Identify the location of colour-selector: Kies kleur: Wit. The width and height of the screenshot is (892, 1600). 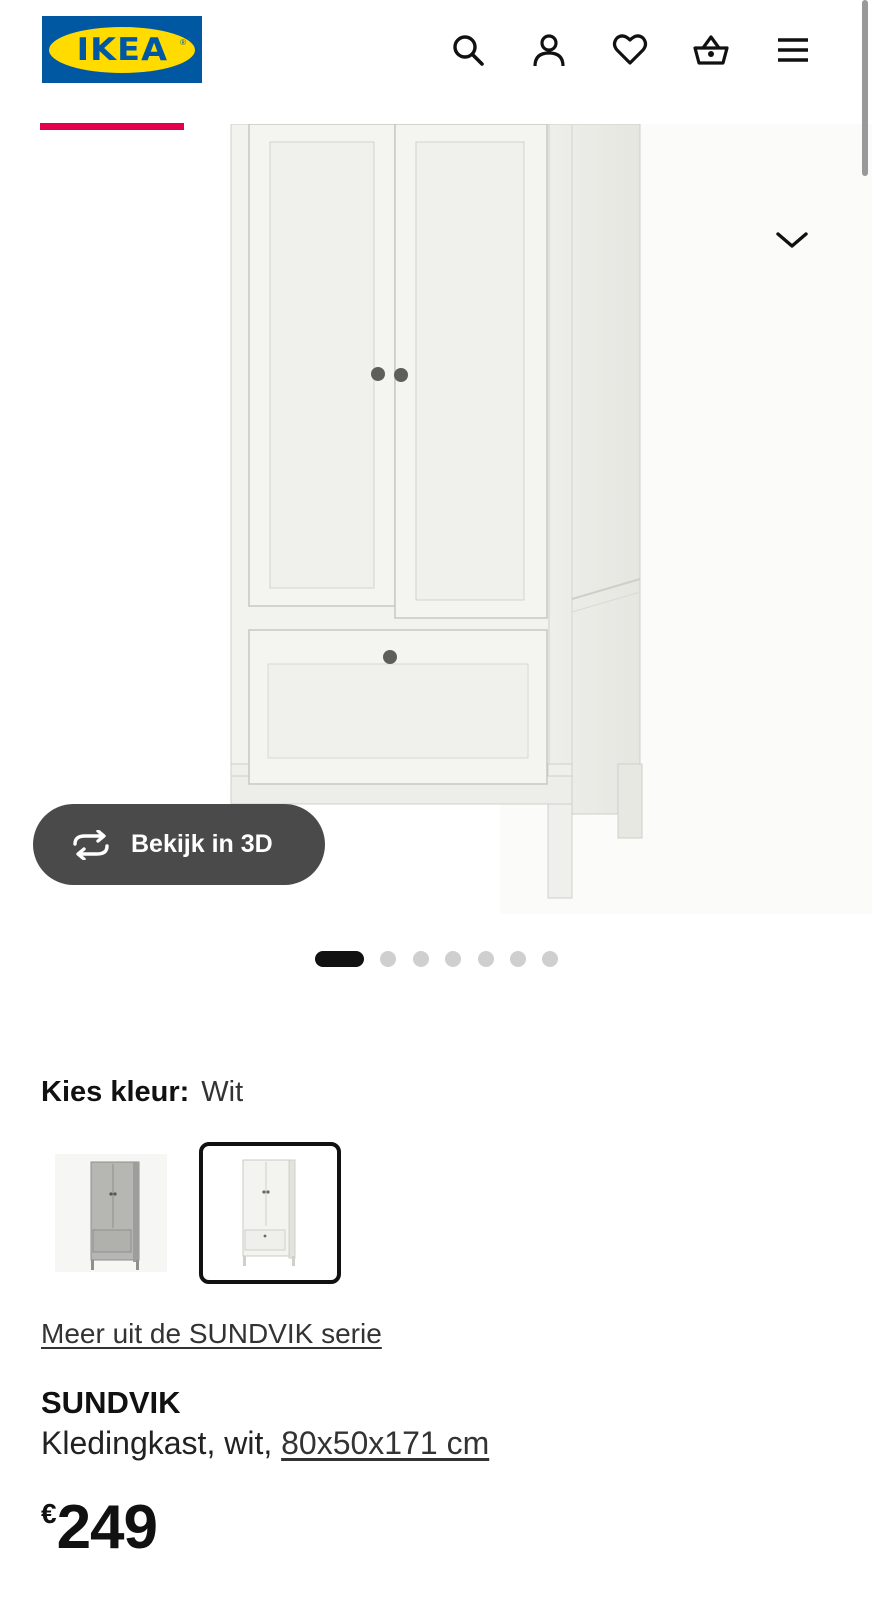
(142, 1092).